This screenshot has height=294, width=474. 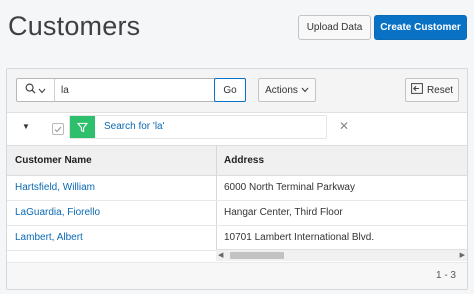 What do you see at coordinates (220, 255) in the screenshot?
I see `scroll-left-icon: ◀` at bounding box center [220, 255].